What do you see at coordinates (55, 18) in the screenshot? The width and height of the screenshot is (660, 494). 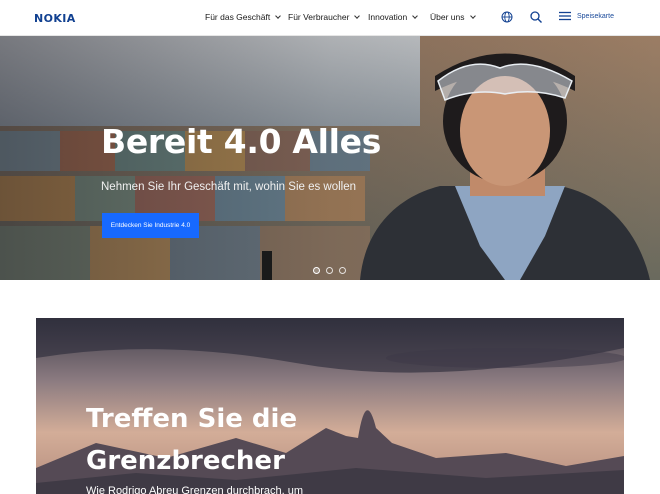 I see `nokia-logo: NOKIA` at bounding box center [55, 18].